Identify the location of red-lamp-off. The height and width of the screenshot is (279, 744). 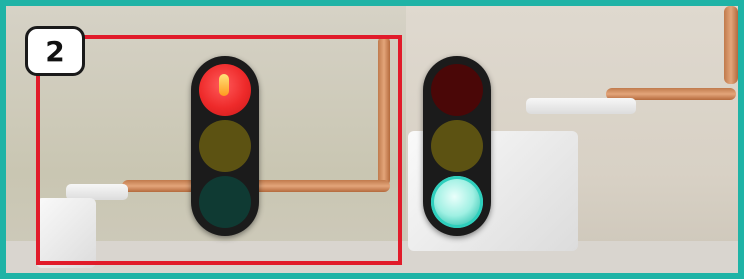
(457, 90).